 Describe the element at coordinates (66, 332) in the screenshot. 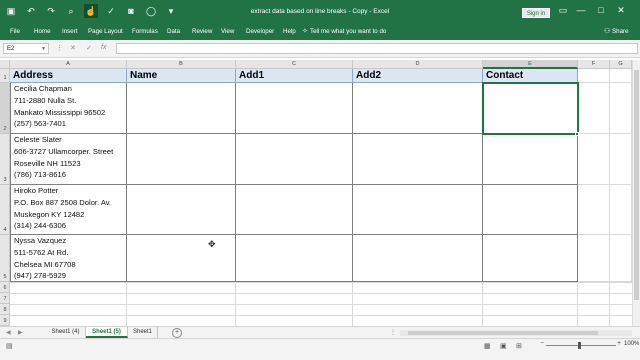

I see `sheet-tab-1: Sheet1 (4)` at that location.